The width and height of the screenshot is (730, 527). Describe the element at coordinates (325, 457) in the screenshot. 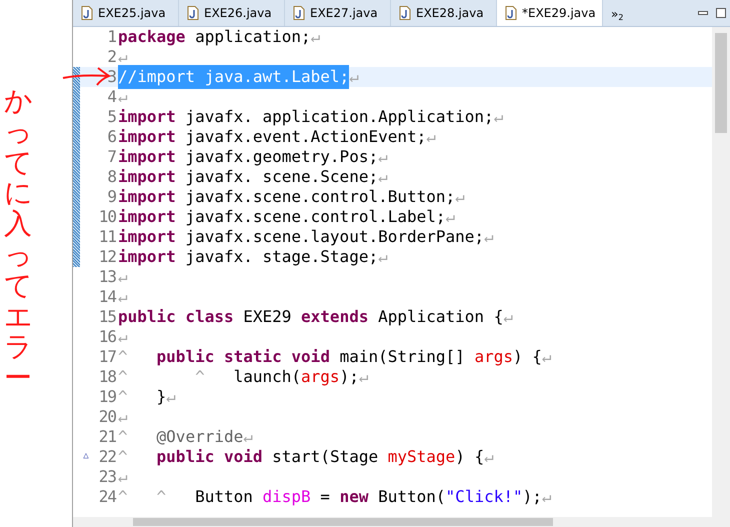

I see `code-text: start(Stage` at that location.